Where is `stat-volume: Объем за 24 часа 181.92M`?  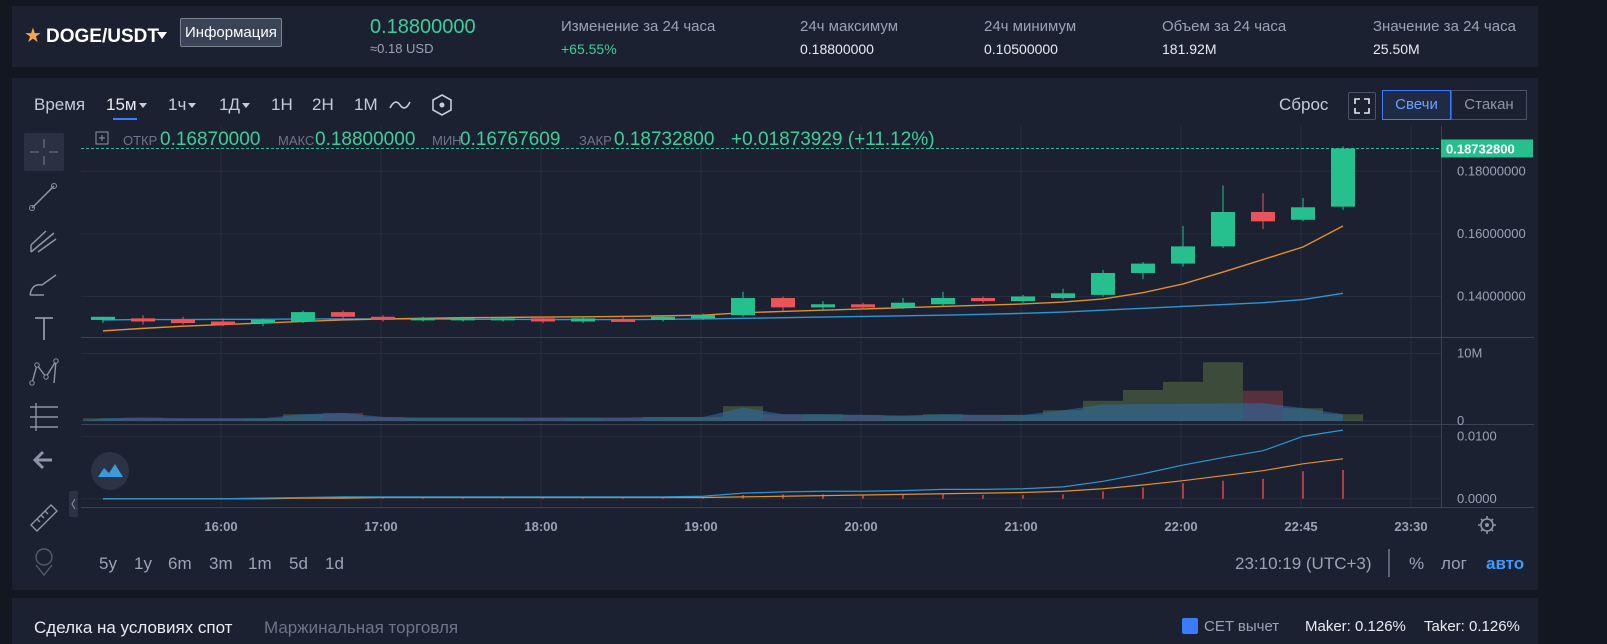
stat-volume: Объем за 24 часа 181.92M is located at coordinates (1224, 37).